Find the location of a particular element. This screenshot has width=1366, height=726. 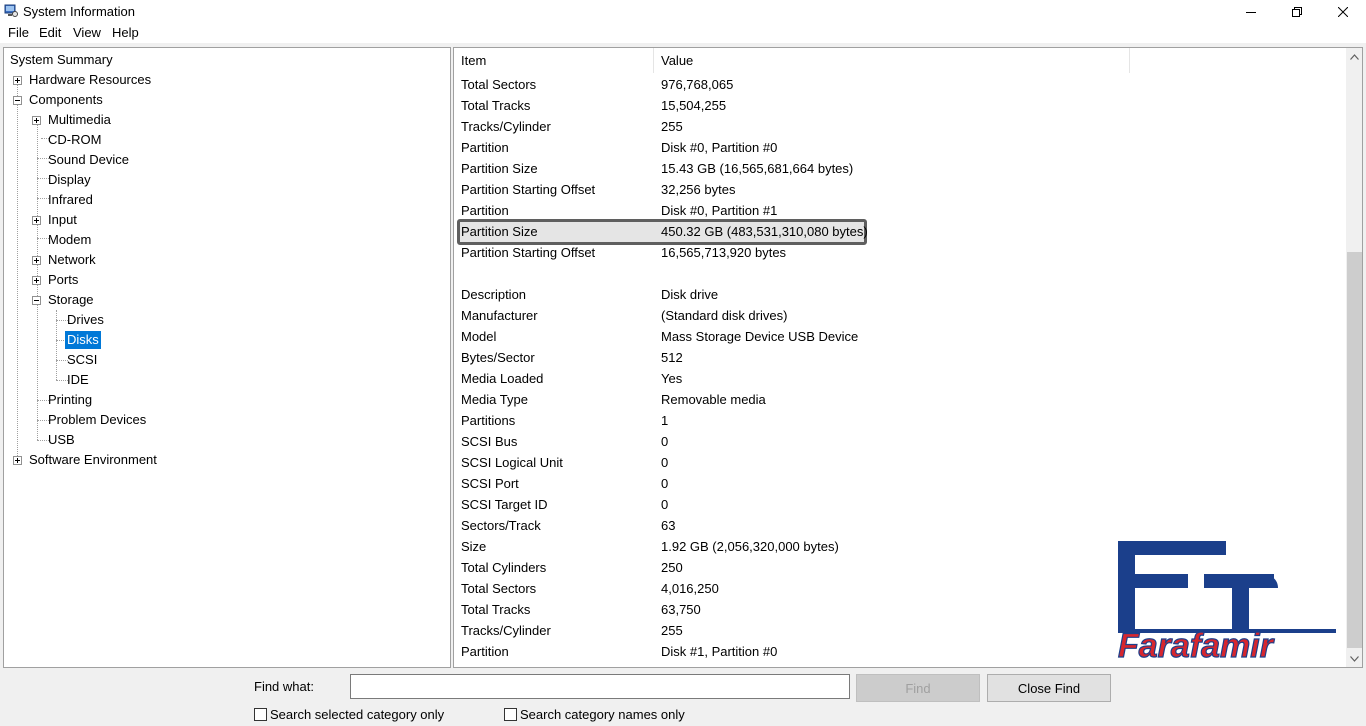

table-row: Total Tracks 15,504,255 is located at coordinates (894, 105).